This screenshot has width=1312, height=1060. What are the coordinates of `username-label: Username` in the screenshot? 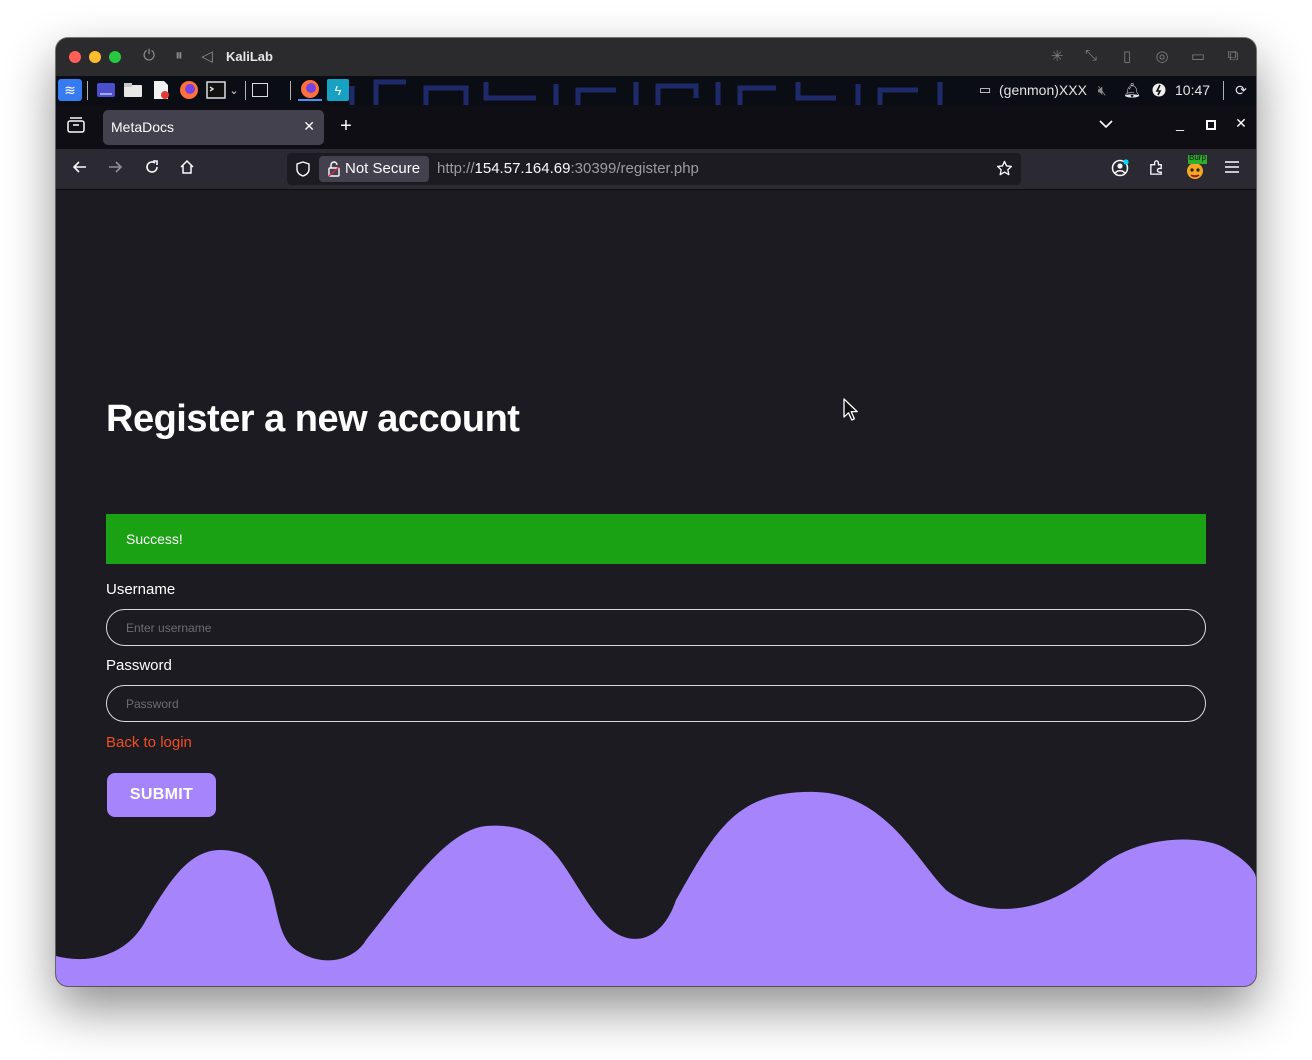 It's located at (141, 589).